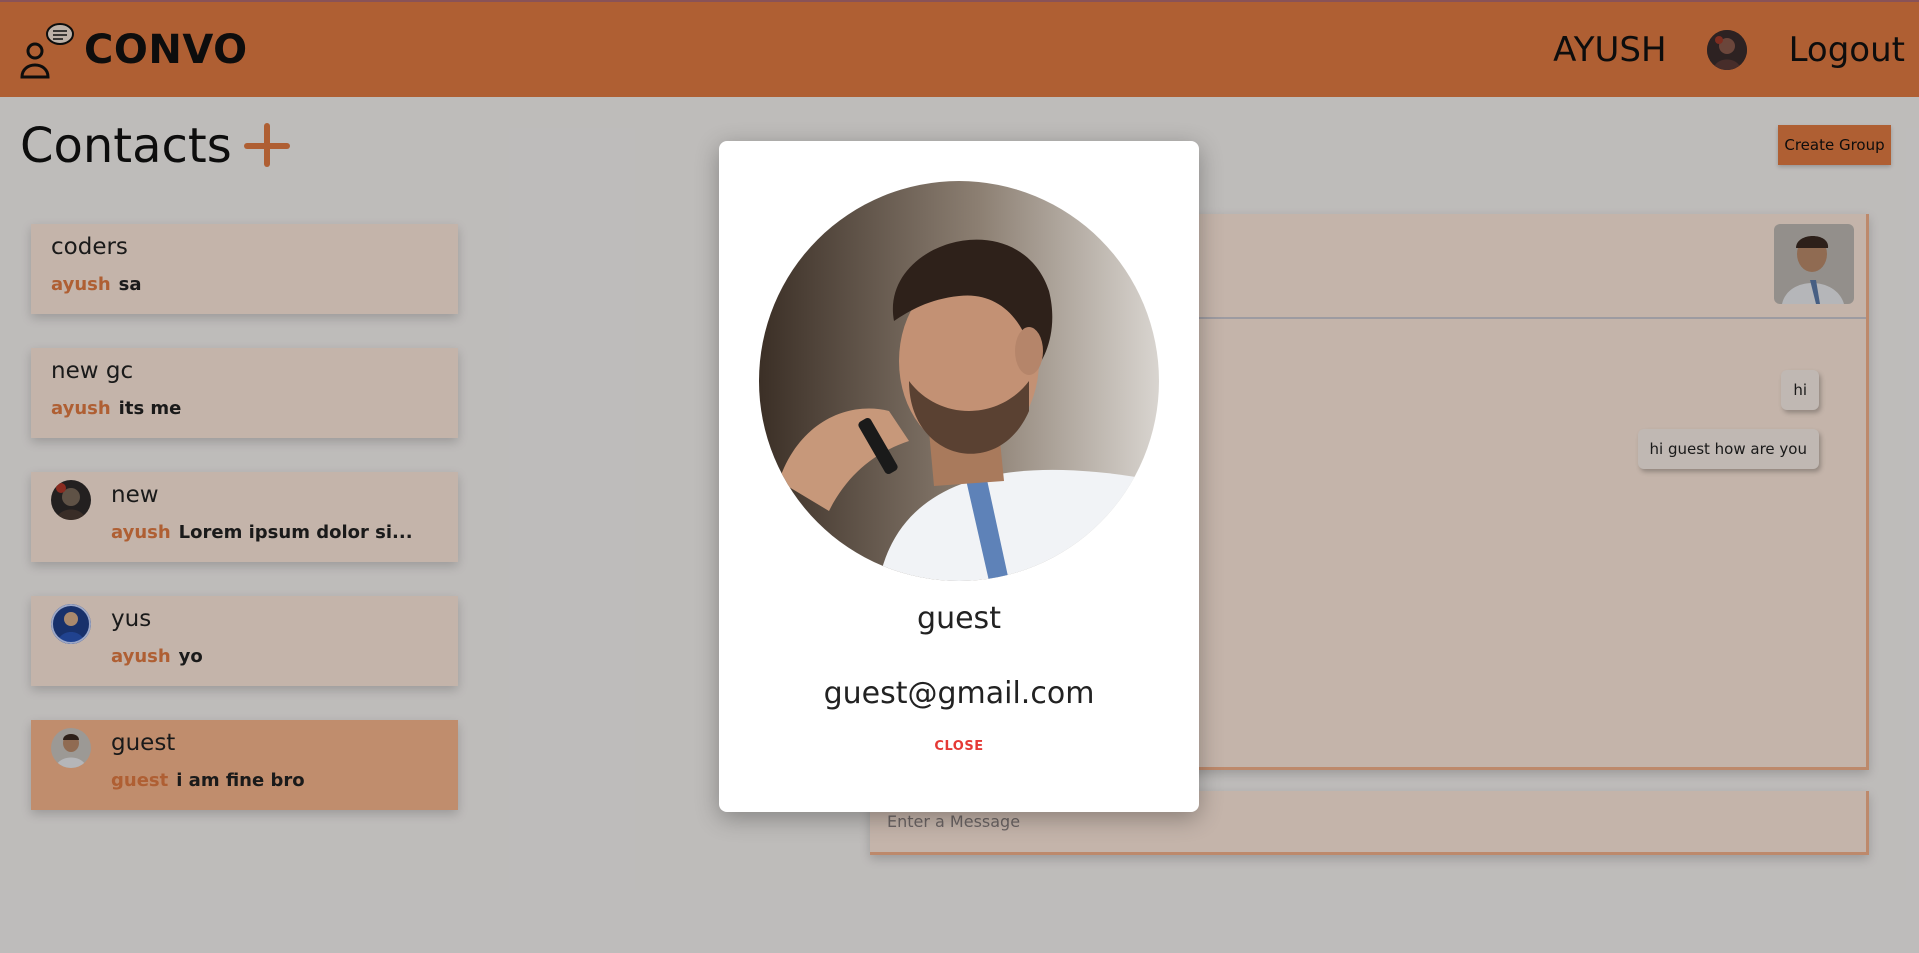  I want to click on profile-avatar, so click(959, 381).